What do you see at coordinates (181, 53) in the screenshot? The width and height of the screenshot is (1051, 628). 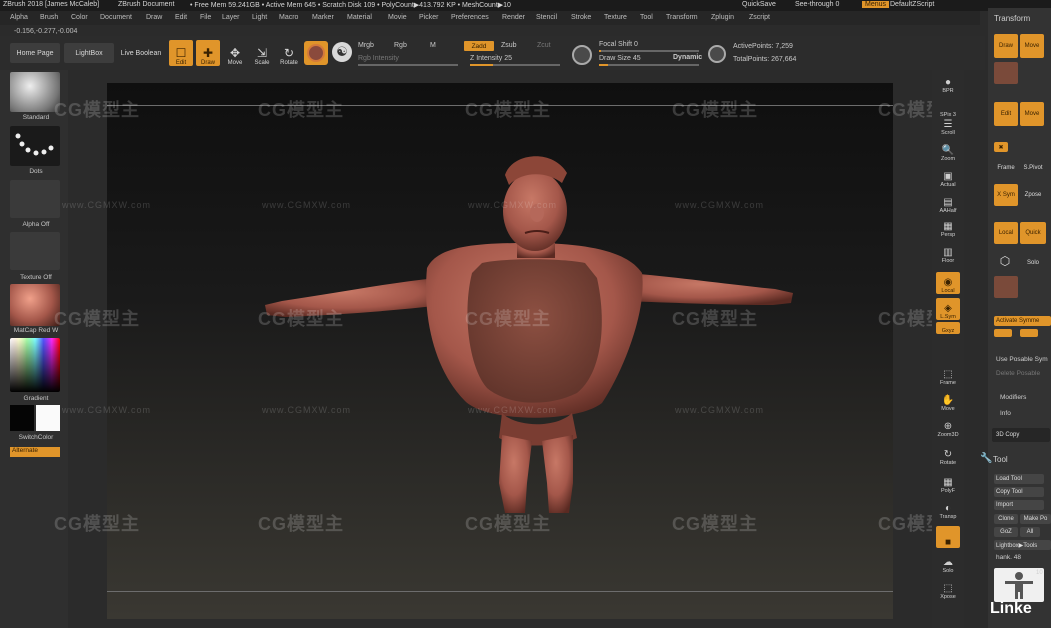 I see `edit-mode-button: ☐ Edit` at bounding box center [181, 53].